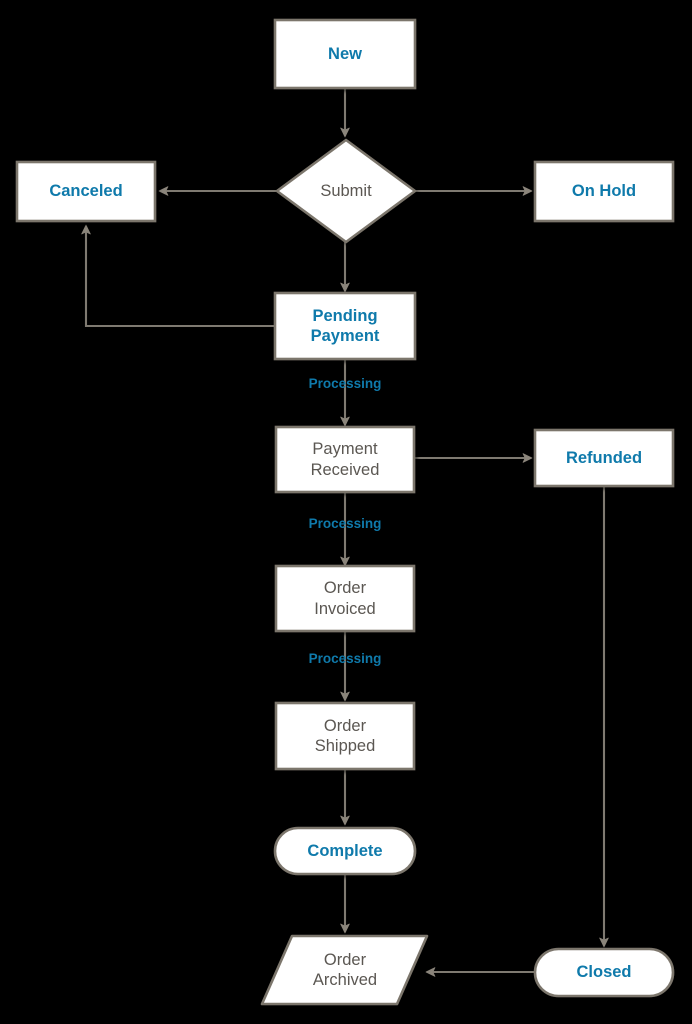 This screenshot has width=692, height=1024. Describe the element at coordinates (345, 459) in the screenshot. I see `node-shape-payment-received` at that location.